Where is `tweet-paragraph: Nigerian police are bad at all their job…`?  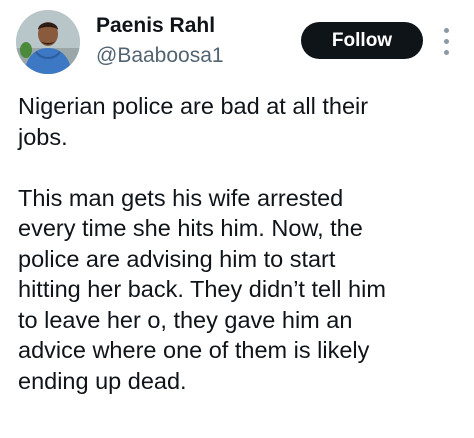 tweet-paragraph: Nigerian police are bad at all their job… is located at coordinates (238, 121).